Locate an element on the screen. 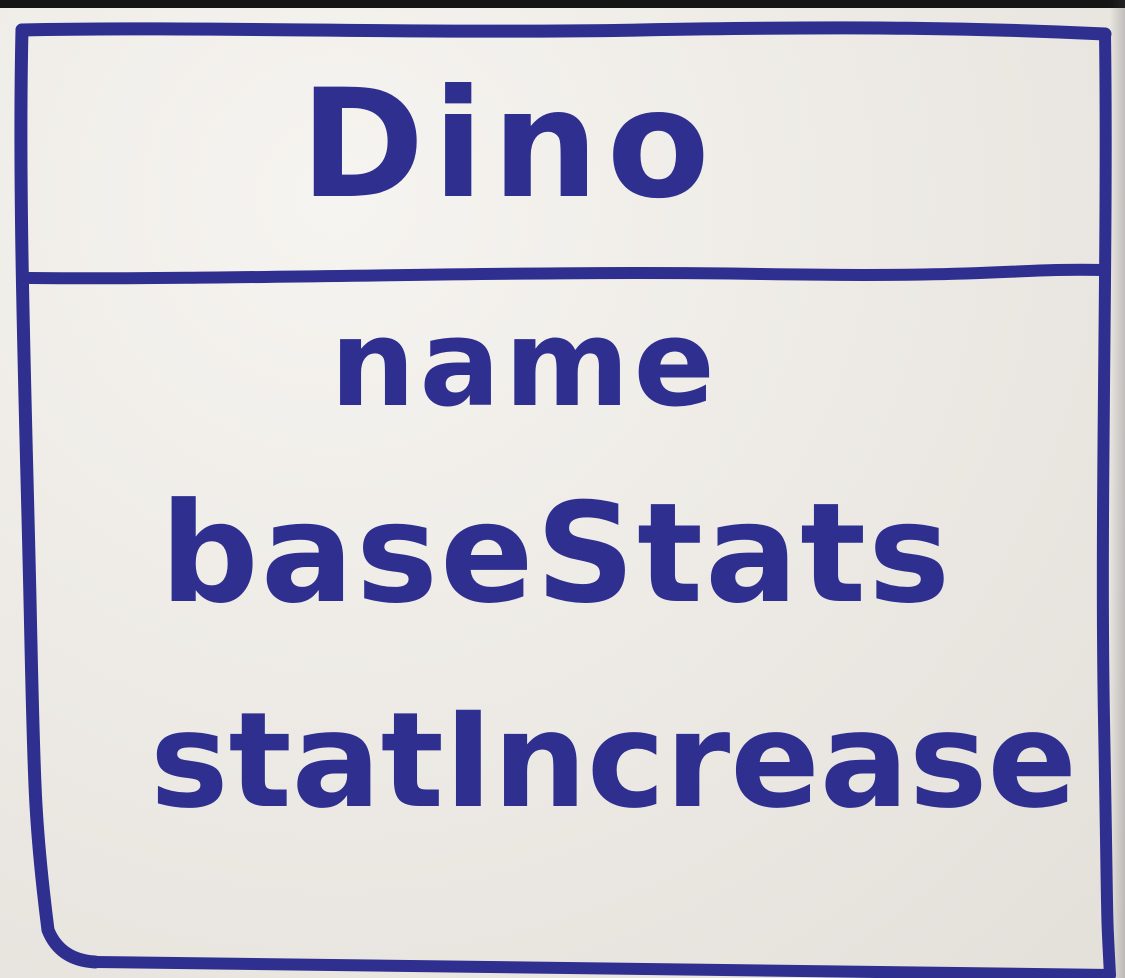 The height and width of the screenshot is (978, 1125). attribute-base-stats: baseStats is located at coordinates (556, 553).